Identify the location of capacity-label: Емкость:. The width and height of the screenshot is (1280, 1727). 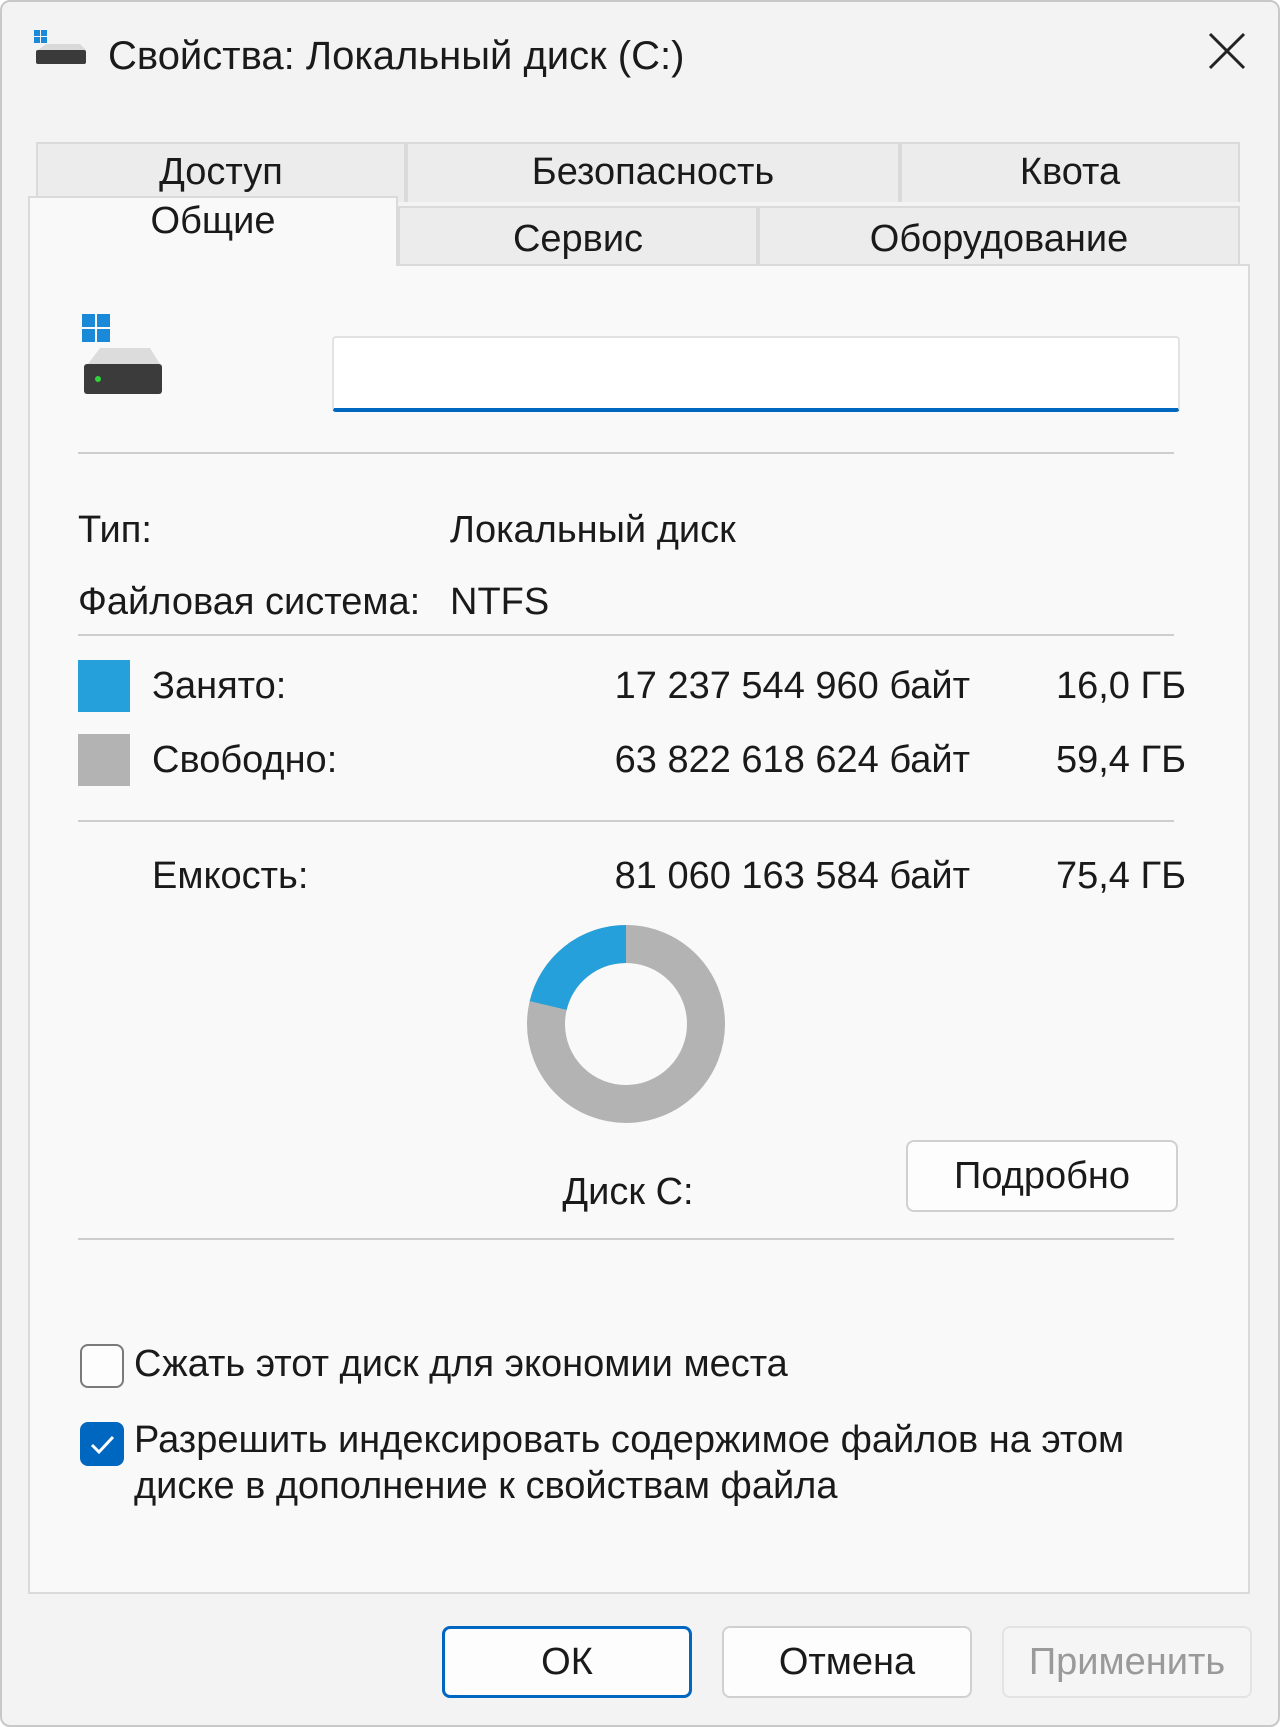
(230, 876).